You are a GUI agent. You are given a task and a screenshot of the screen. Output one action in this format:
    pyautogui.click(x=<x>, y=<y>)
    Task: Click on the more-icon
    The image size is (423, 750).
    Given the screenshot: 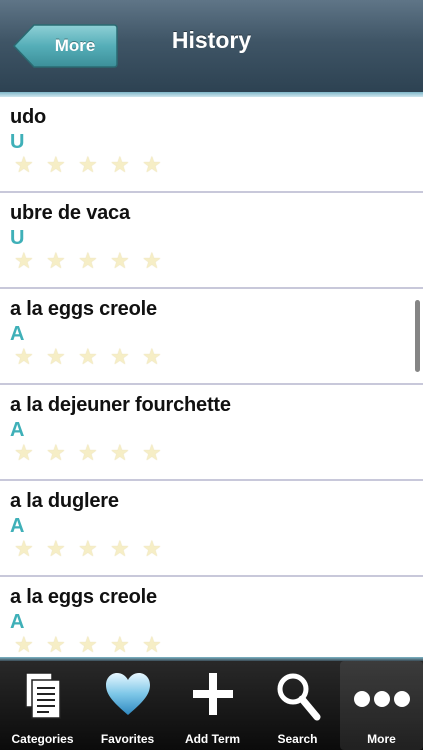 What is the action you would take?
    pyautogui.click(x=381, y=699)
    